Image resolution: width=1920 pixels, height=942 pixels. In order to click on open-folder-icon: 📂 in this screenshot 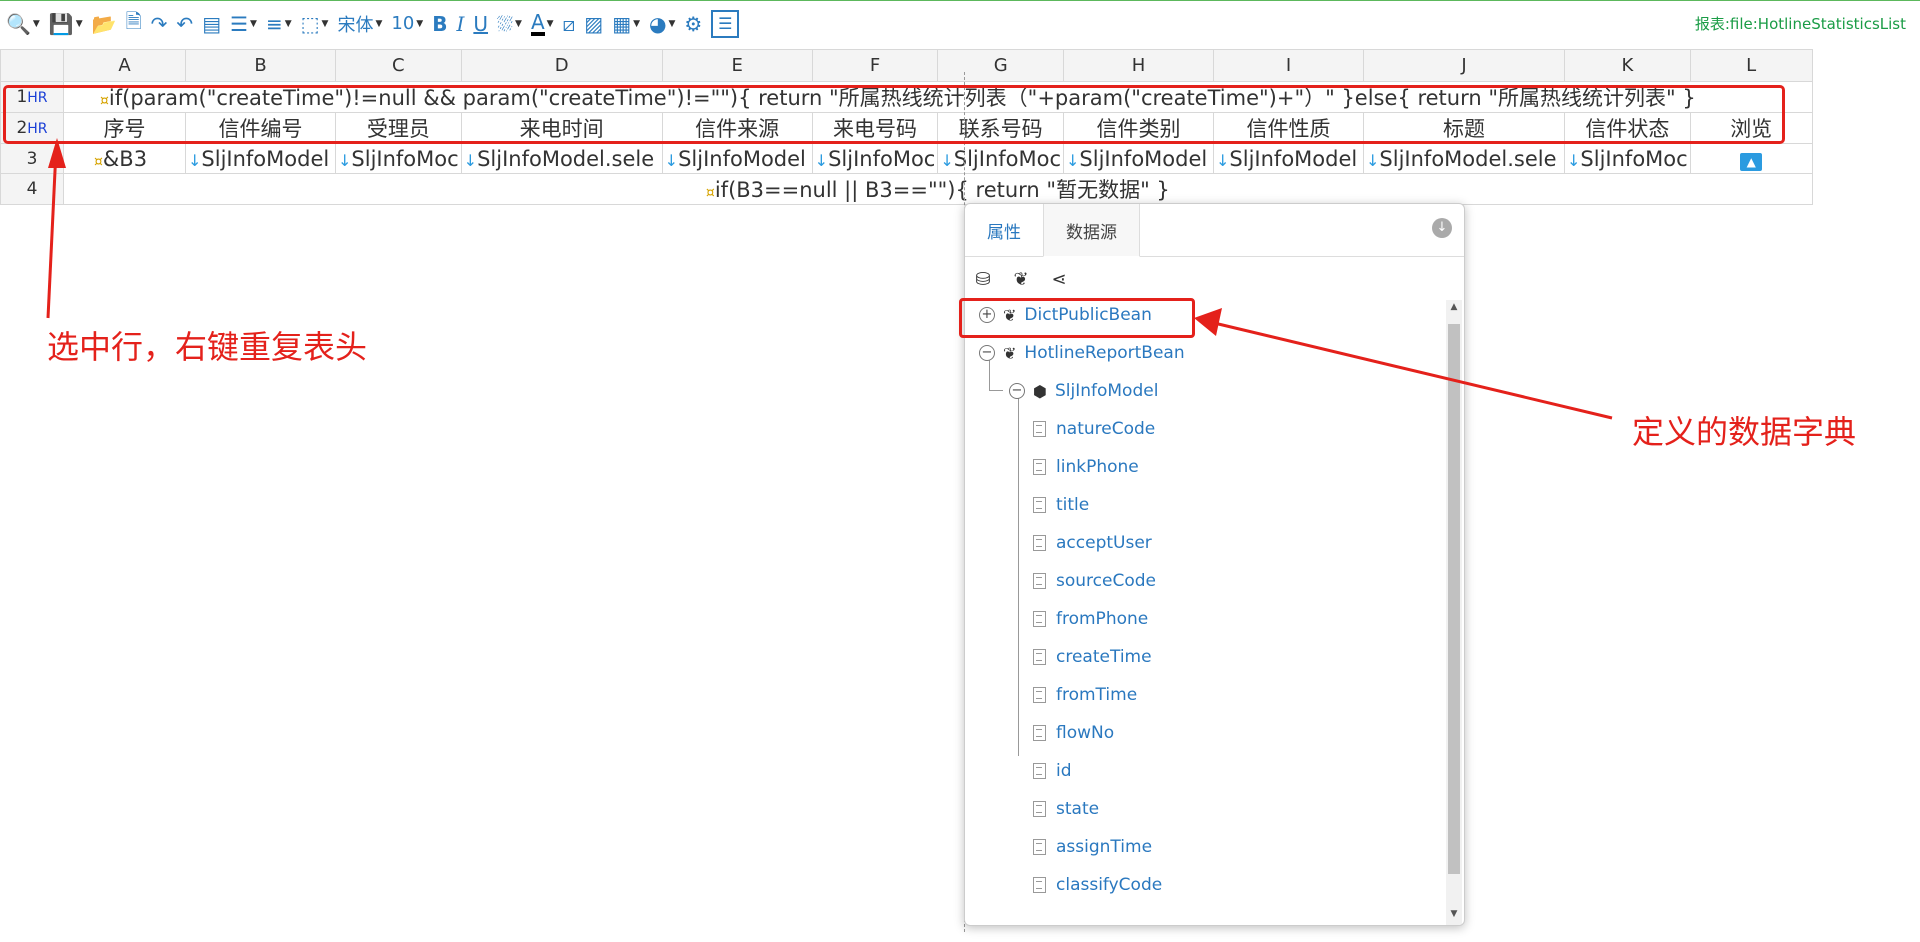, I will do `click(104, 24)`.